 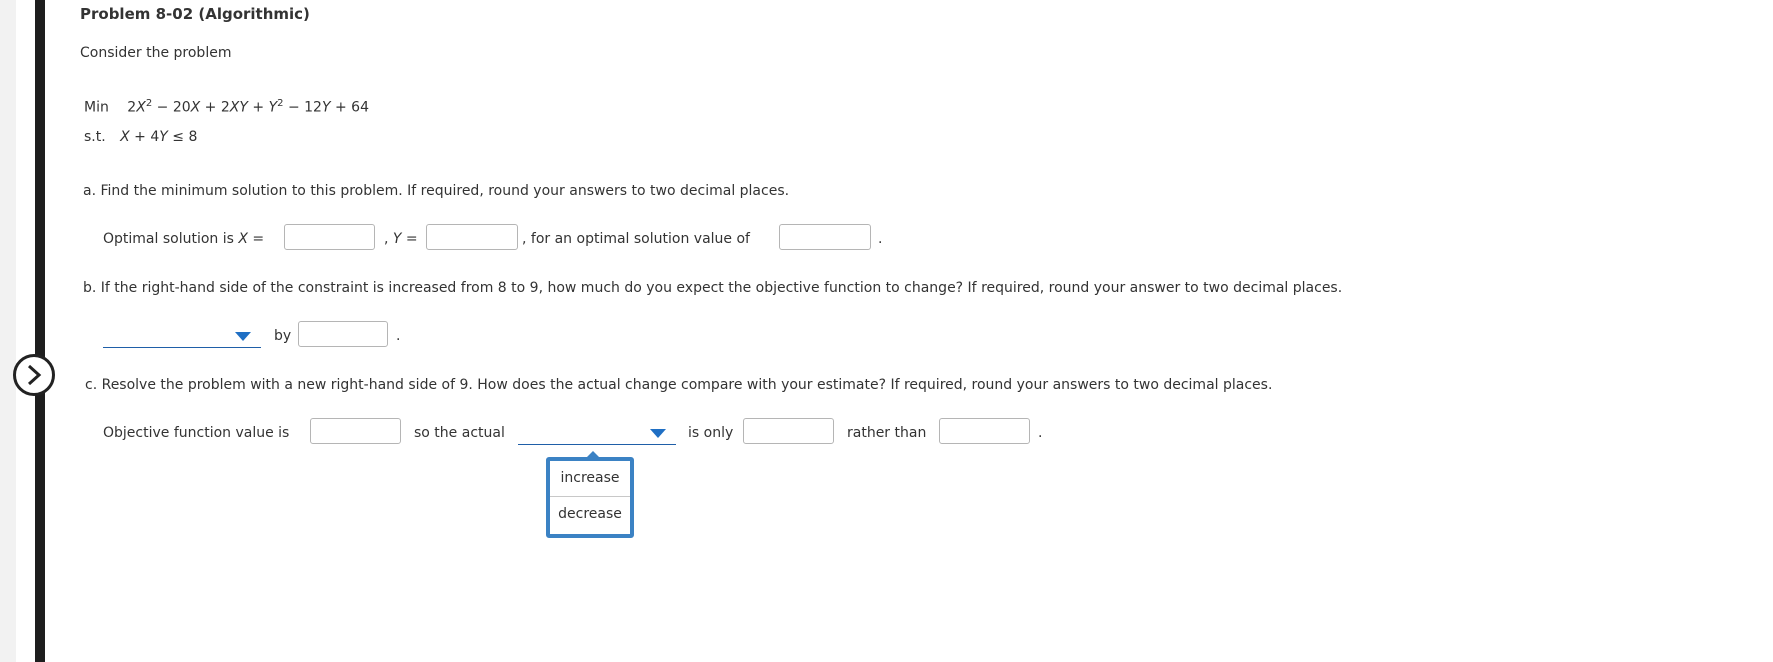 What do you see at coordinates (711, 433) in the screenshot?
I see `is-only-label: is only` at bounding box center [711, 433].